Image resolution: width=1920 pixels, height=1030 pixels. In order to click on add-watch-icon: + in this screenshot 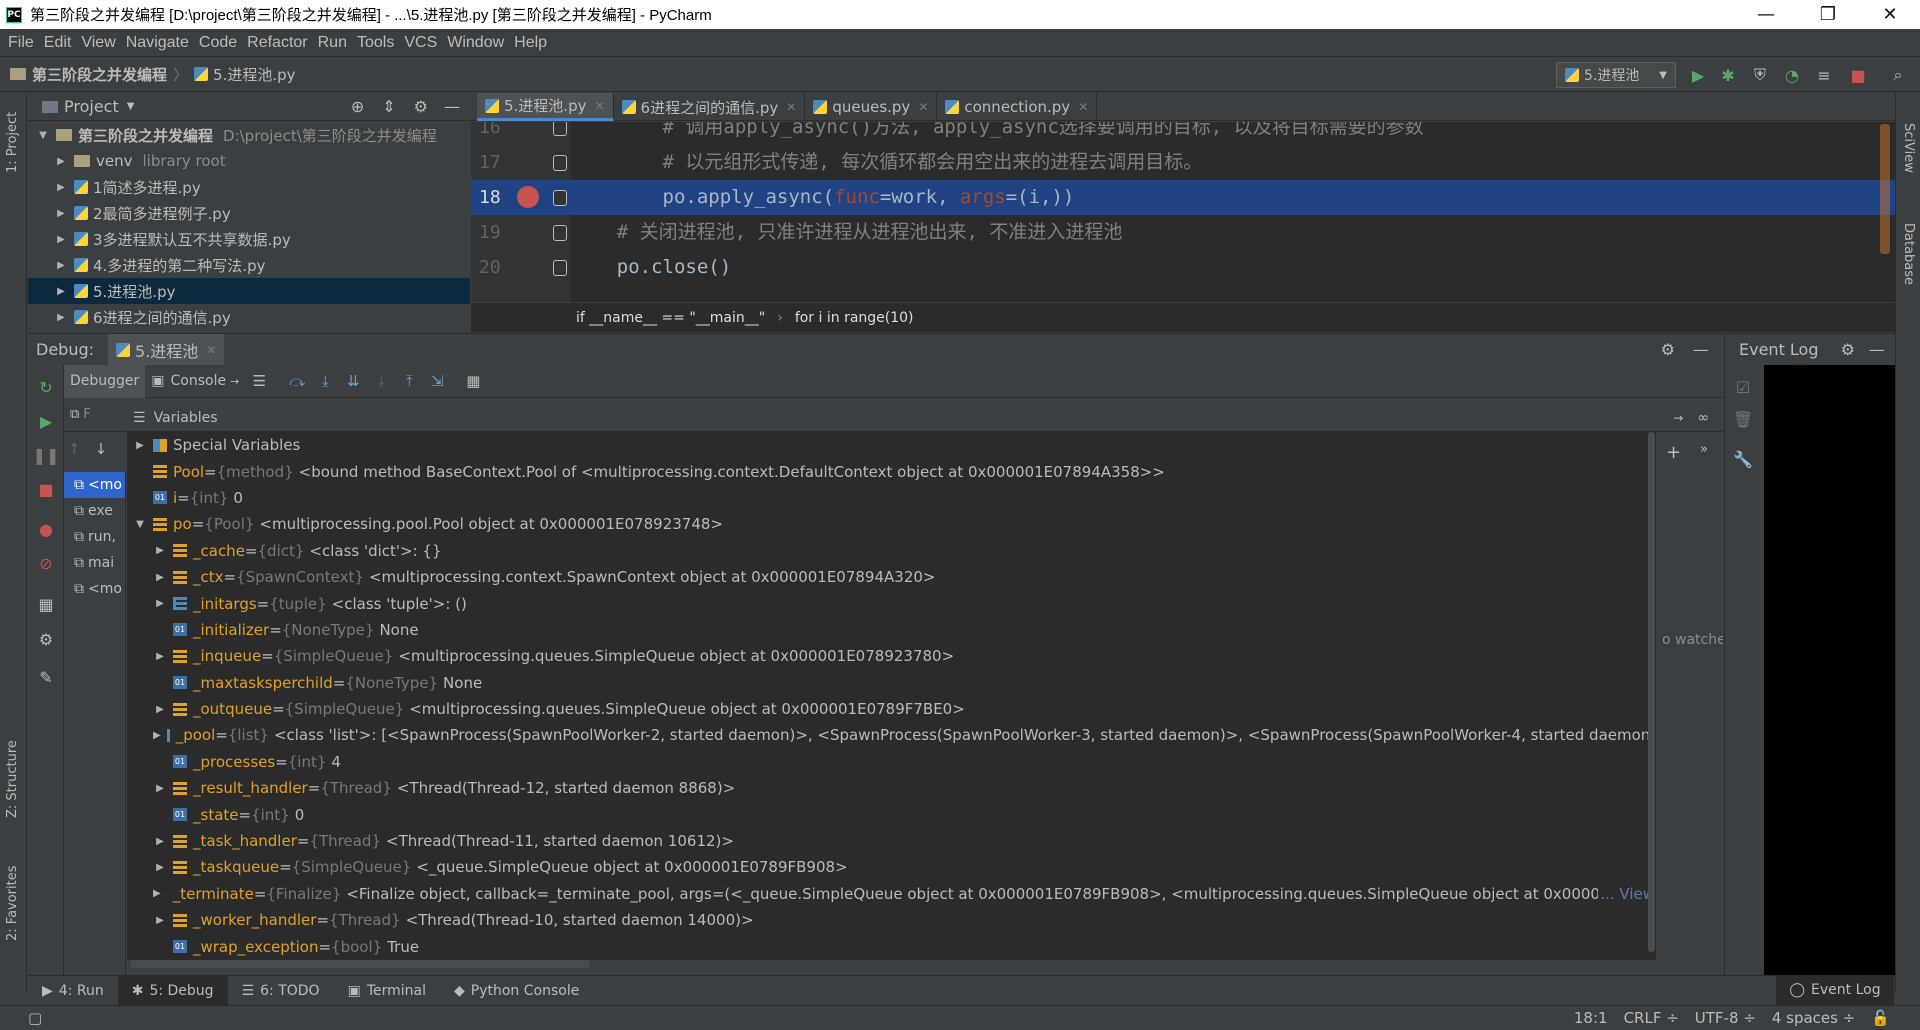, I will do `click(1673, 452)`.